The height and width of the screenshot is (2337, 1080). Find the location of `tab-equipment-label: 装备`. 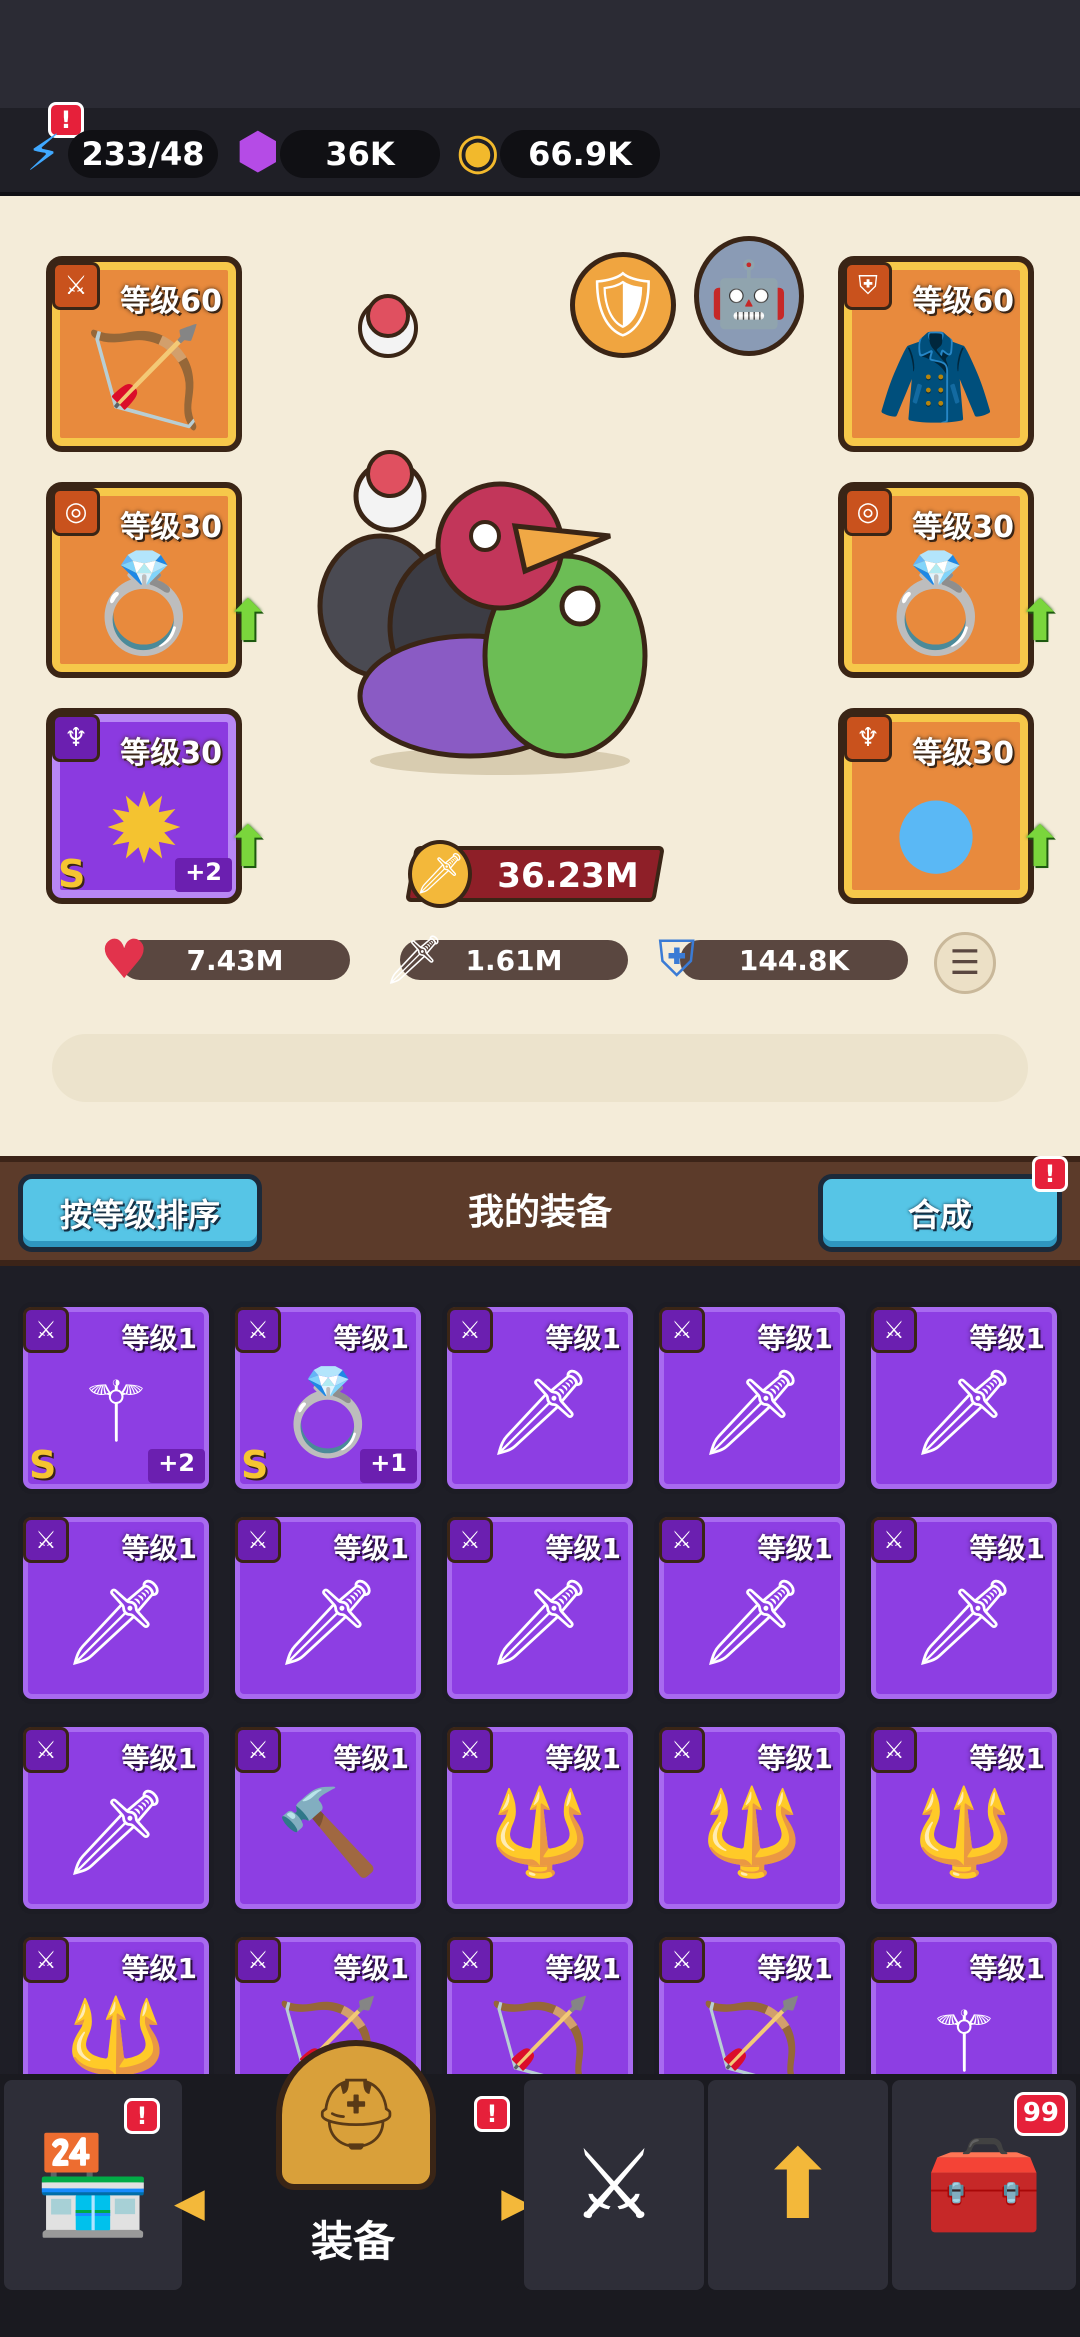

tab-equipment-label: 装备 is located at coordinates (352, 2241).